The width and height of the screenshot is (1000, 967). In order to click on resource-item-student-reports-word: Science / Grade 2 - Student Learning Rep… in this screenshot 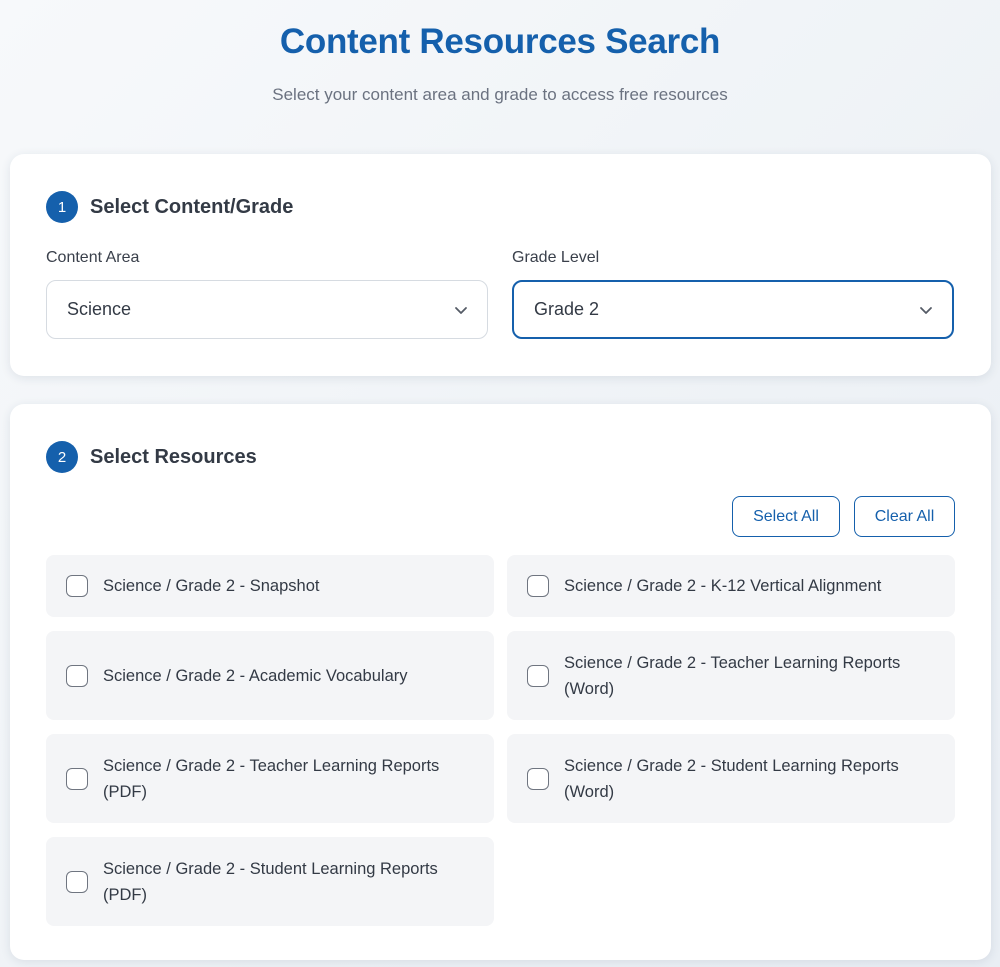, I will do `click(731, 778)`.